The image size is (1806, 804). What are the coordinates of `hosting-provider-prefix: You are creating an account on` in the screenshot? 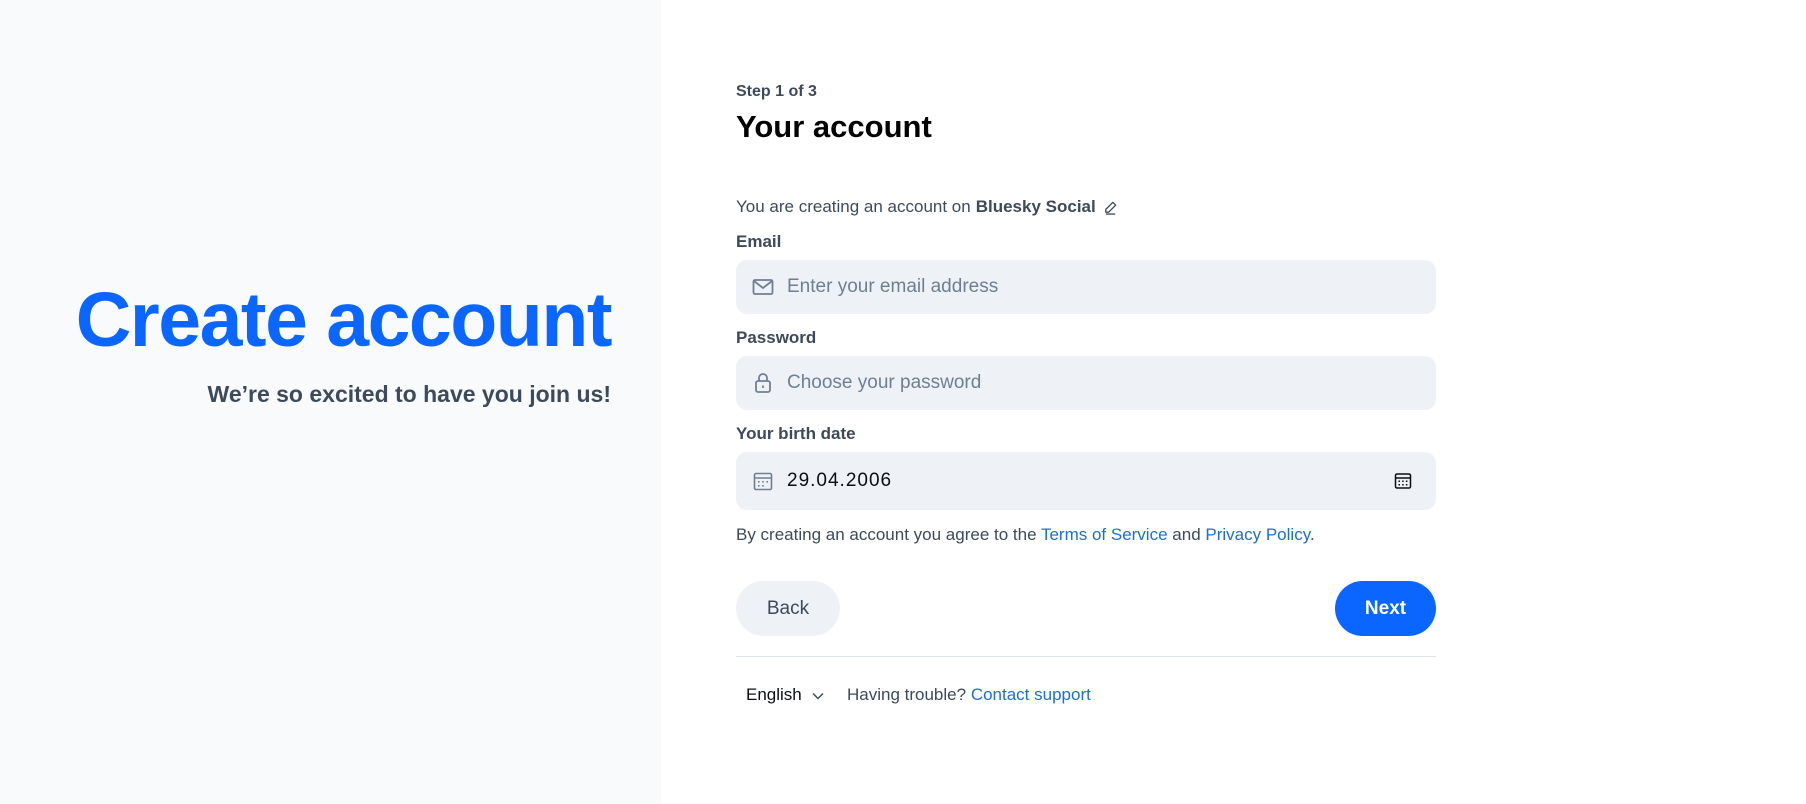 It's located at (853, 206).